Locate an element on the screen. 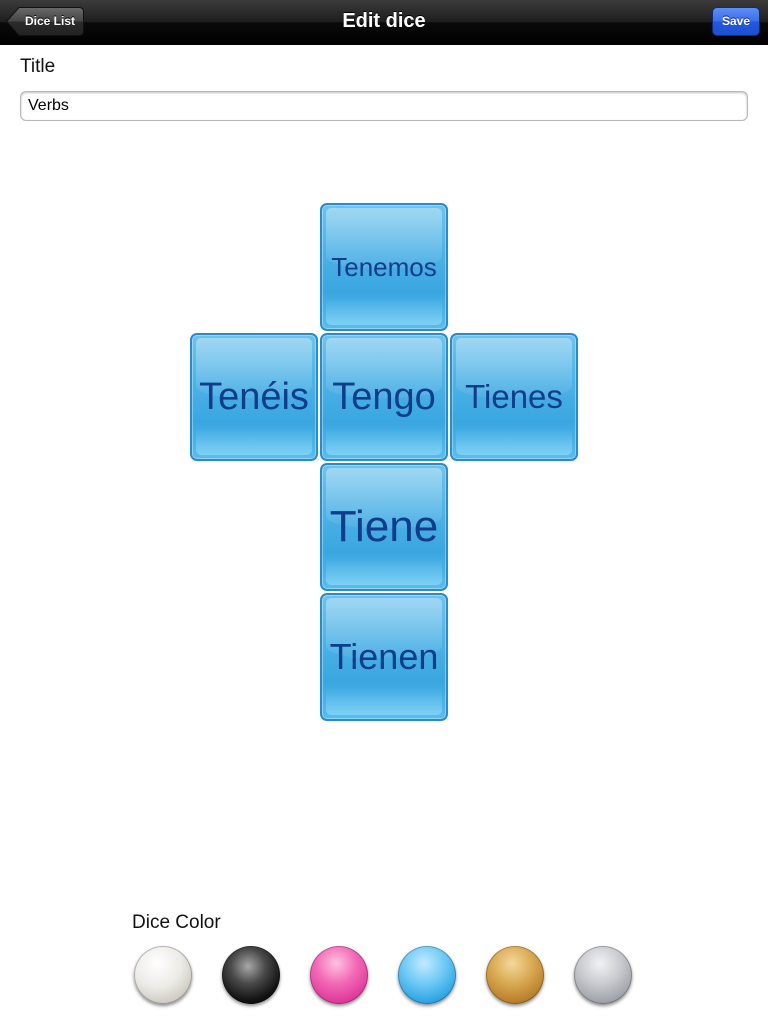 This screenshot has width=768, height=1024. dice-color-label: Dice Color is located at coordinates (176, 922).